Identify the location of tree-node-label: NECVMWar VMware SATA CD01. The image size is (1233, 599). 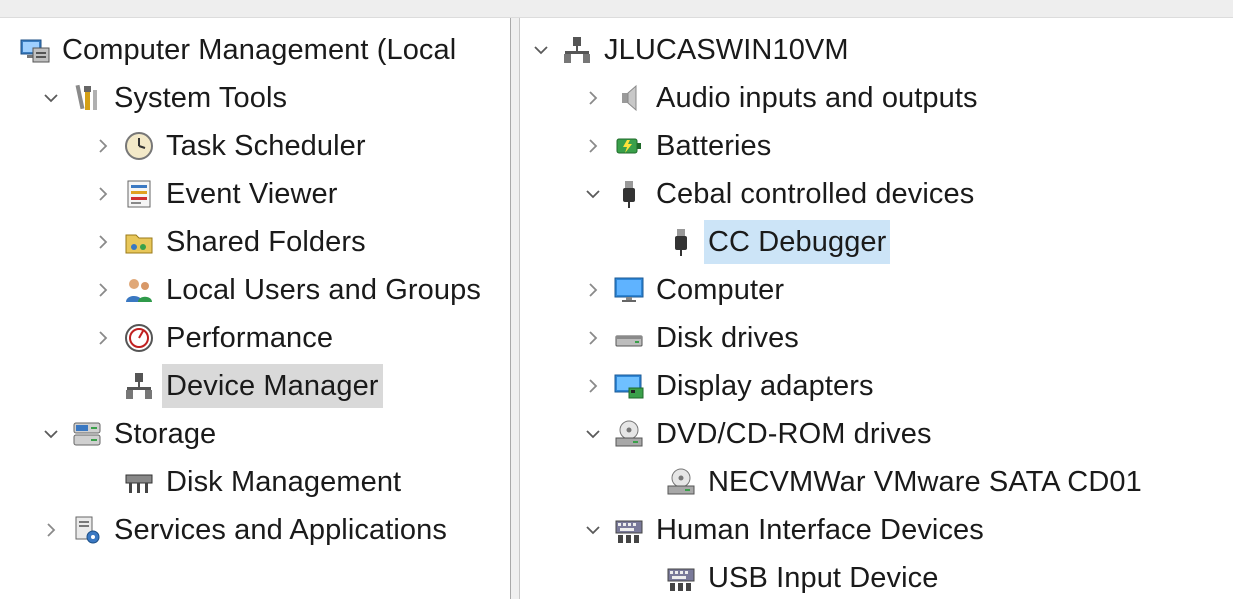
(925, 482).